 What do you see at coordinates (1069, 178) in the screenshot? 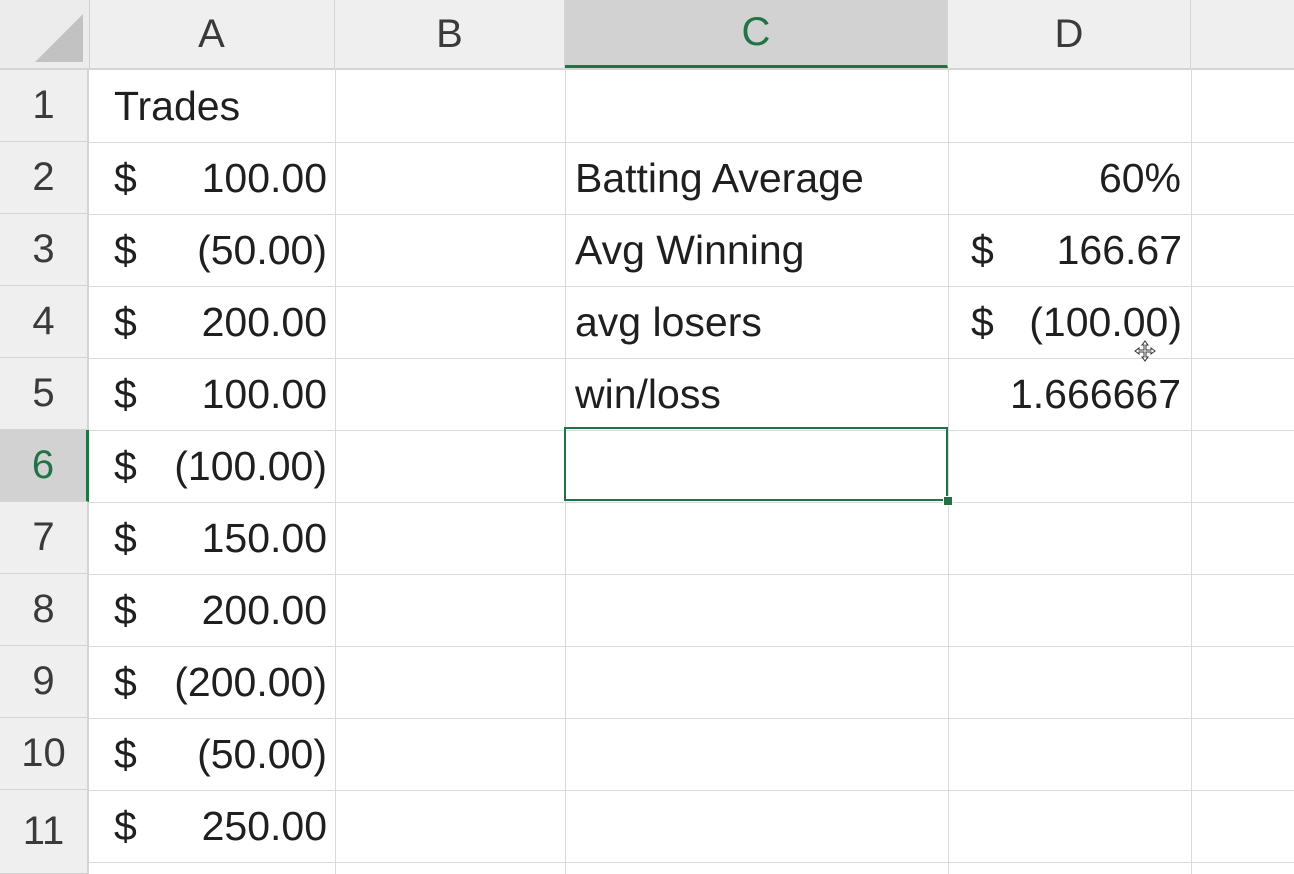
I see `cell-d2-batting-average-value: 60%` at bounding box center [1069, 178].